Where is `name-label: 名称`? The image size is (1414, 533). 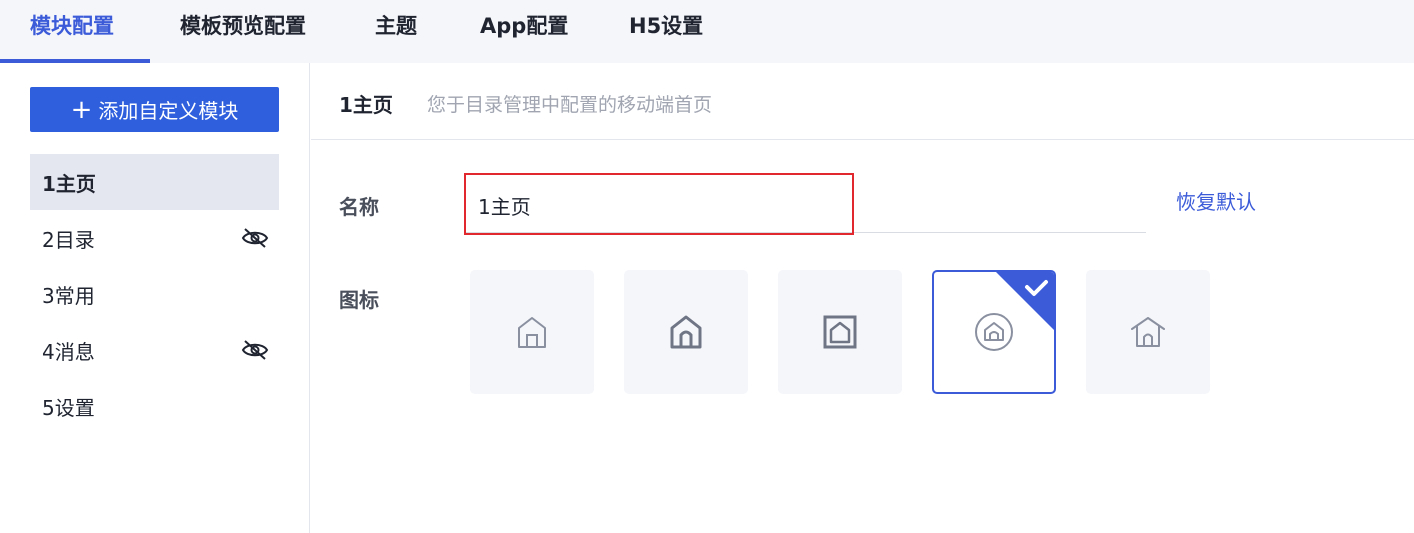 name-label: 名称 is located at coordinates (359, 207).